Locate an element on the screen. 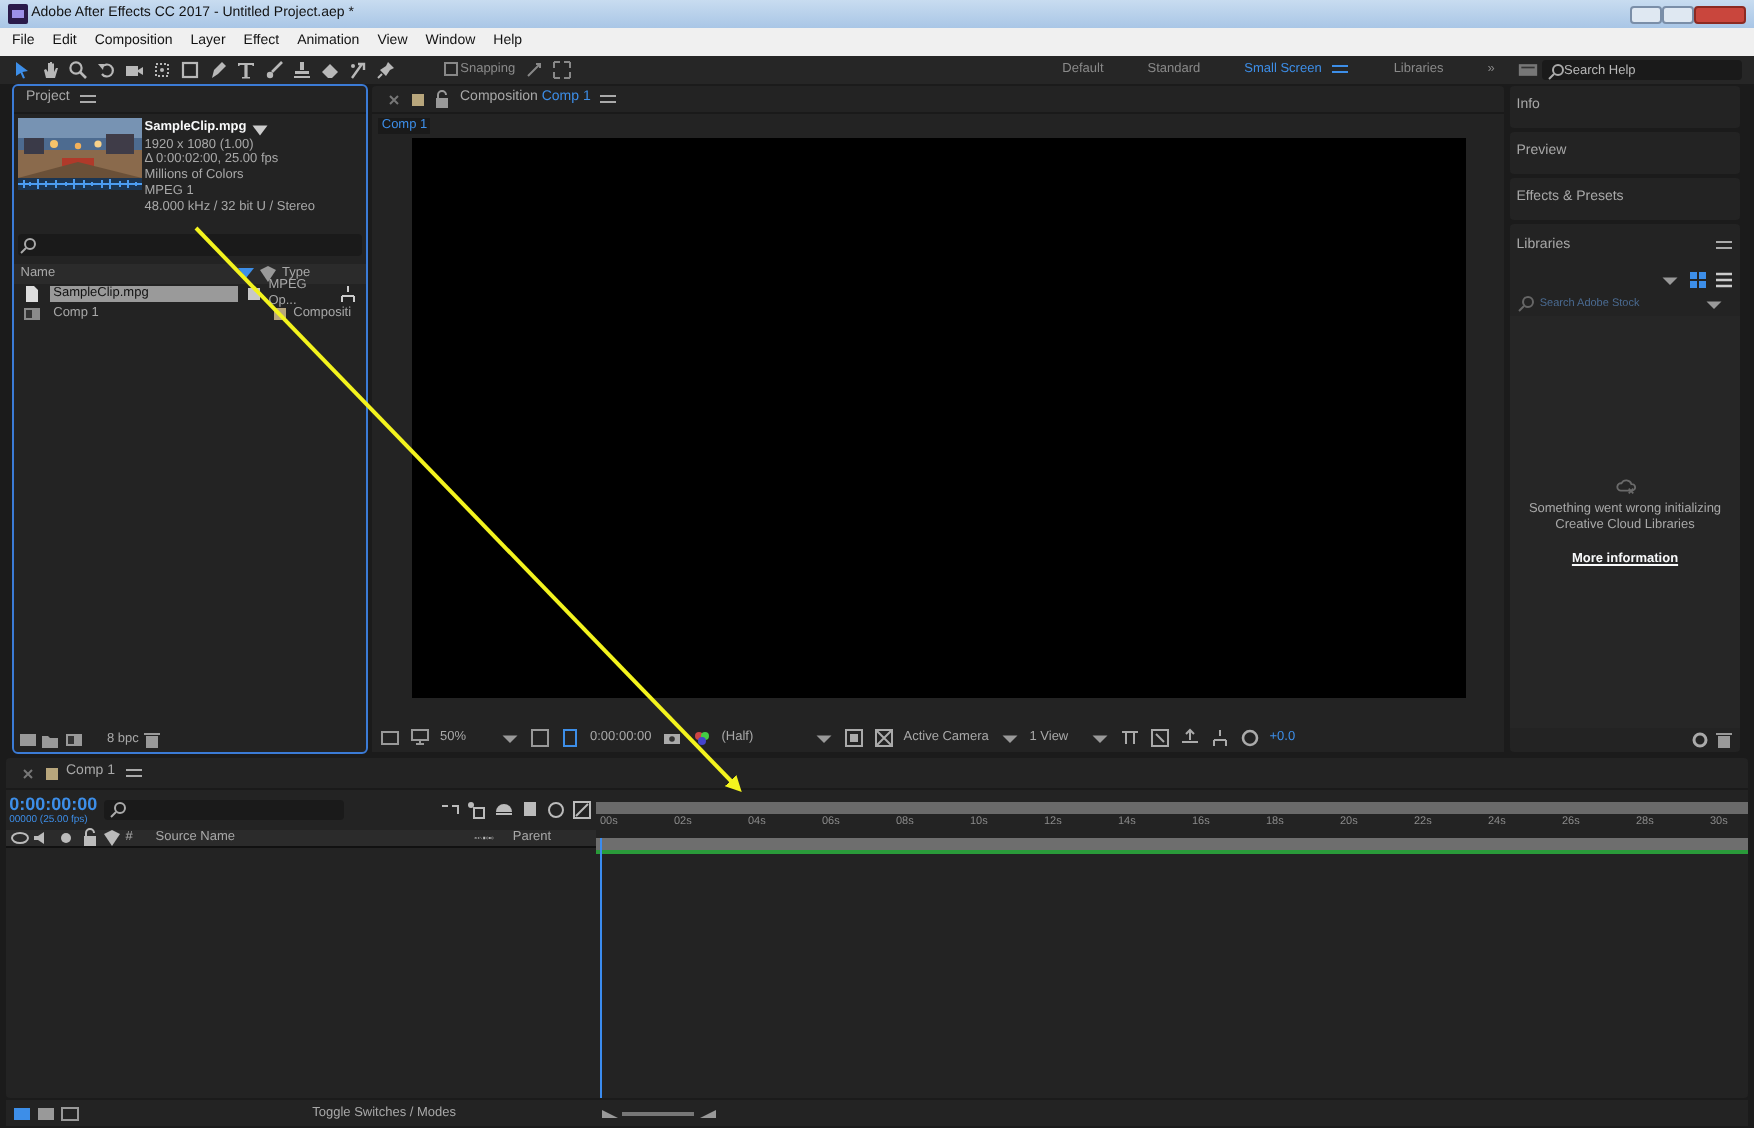 The height and width of the screenshot is (1128, 1754). export-icon is located at coordinates (1189, 738).